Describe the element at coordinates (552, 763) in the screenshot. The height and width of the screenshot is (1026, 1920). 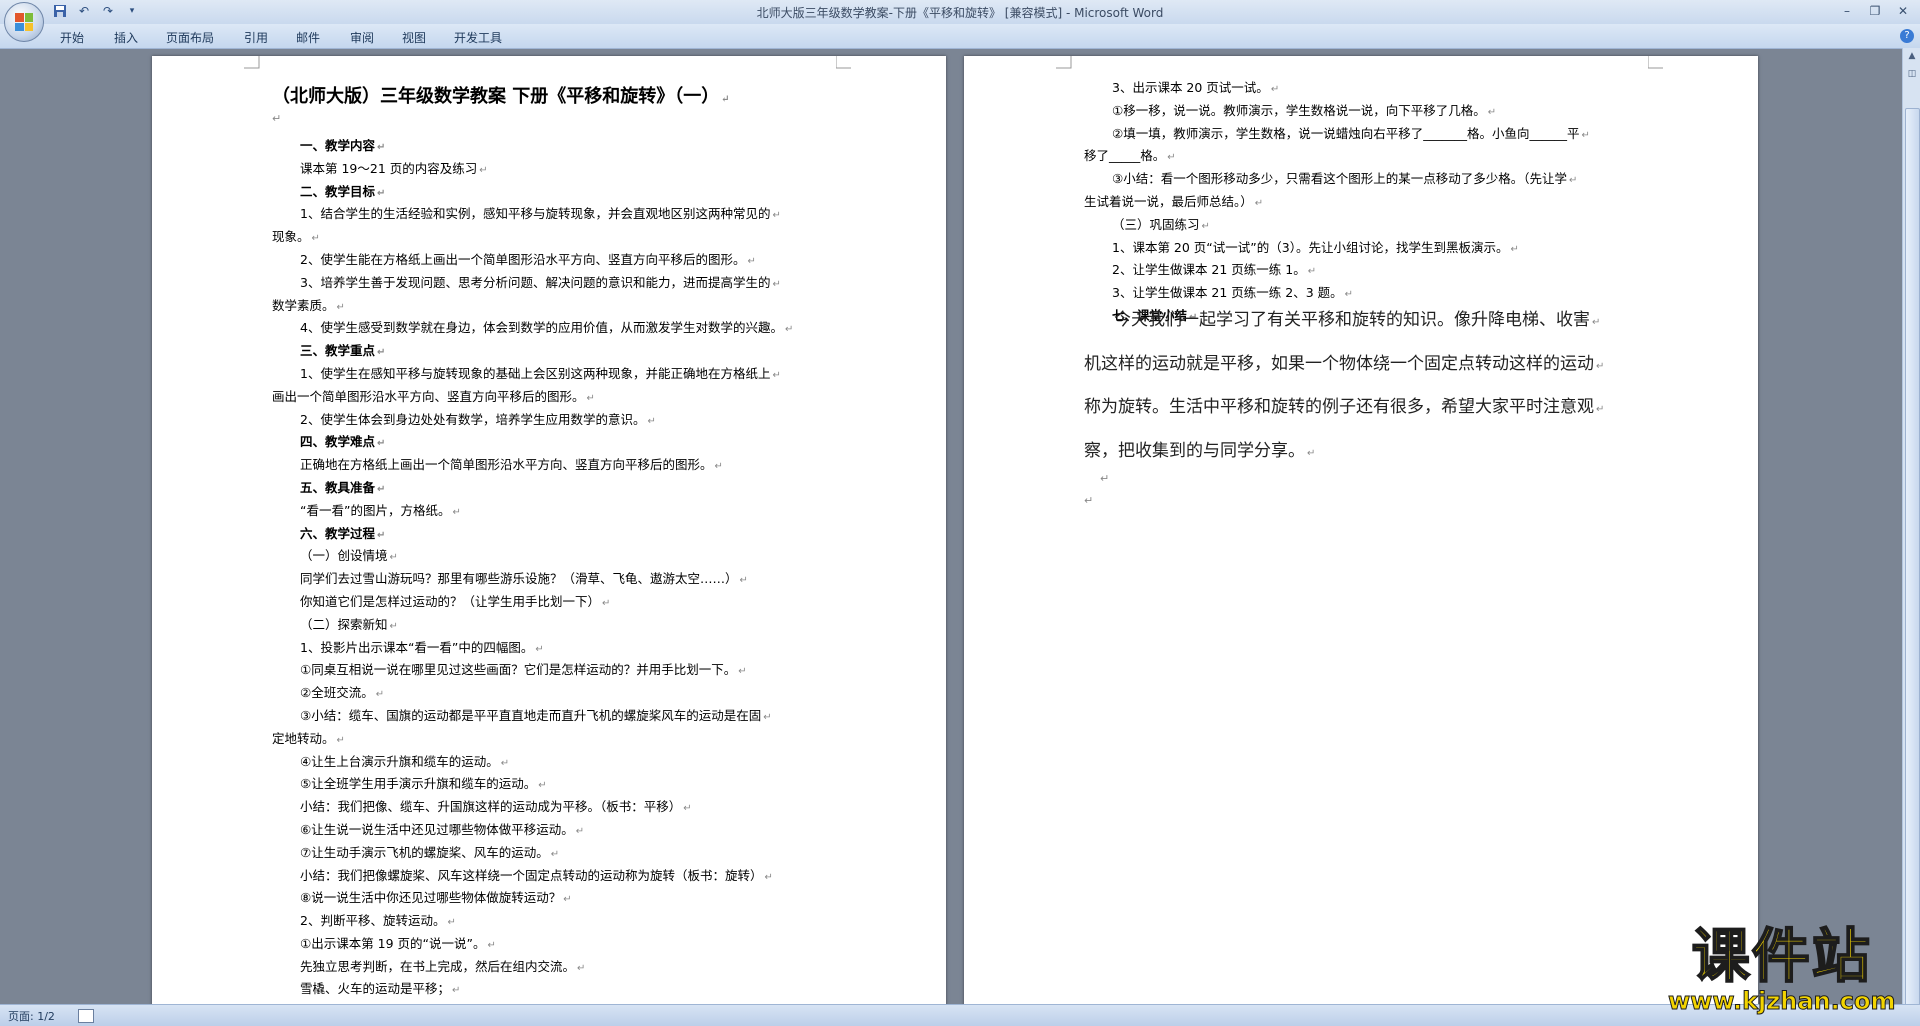
I see `paragraph-line: ④让生上台演示升旗和缆车的运动。 ↵` at that location.